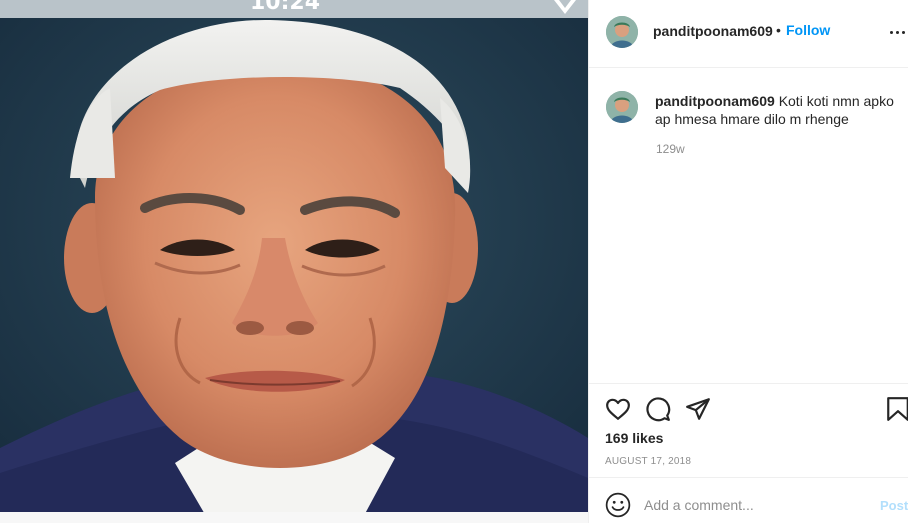 Image resolution: width=908 pixels, height=523 pixels. What do you see at coordinates (894, 505) in the screenshot?
I see `post-button: Post` at bounding box center [894, 505].